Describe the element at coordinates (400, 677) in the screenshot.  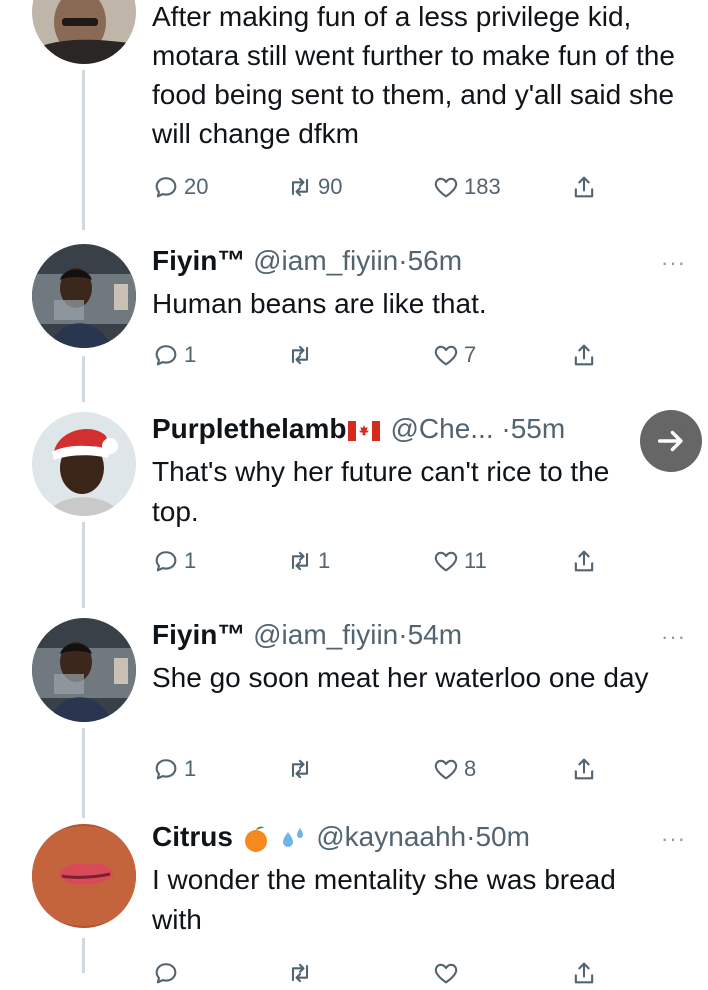
I see `tweet-text: She go soon meat her waterloo one day` at that location.